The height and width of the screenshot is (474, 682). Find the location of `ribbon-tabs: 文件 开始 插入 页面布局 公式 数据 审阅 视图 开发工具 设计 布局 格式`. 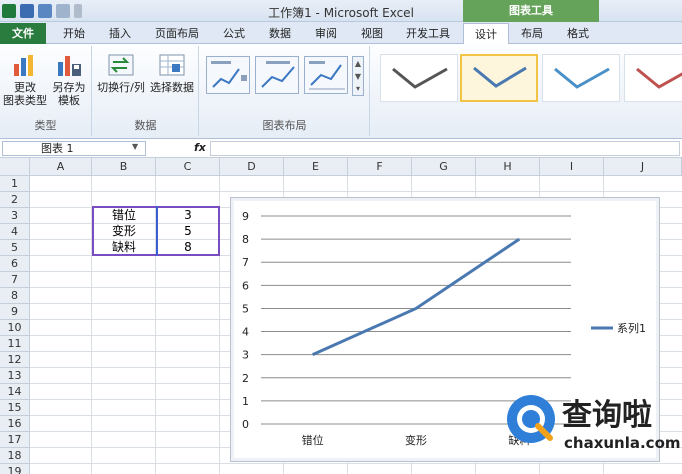

ribbon-tabs: 文件 开始 插入 页面布局 公式 数据 审阅 视图 开发工具 设计 布局 格式 is located at coordinates (341, 33).